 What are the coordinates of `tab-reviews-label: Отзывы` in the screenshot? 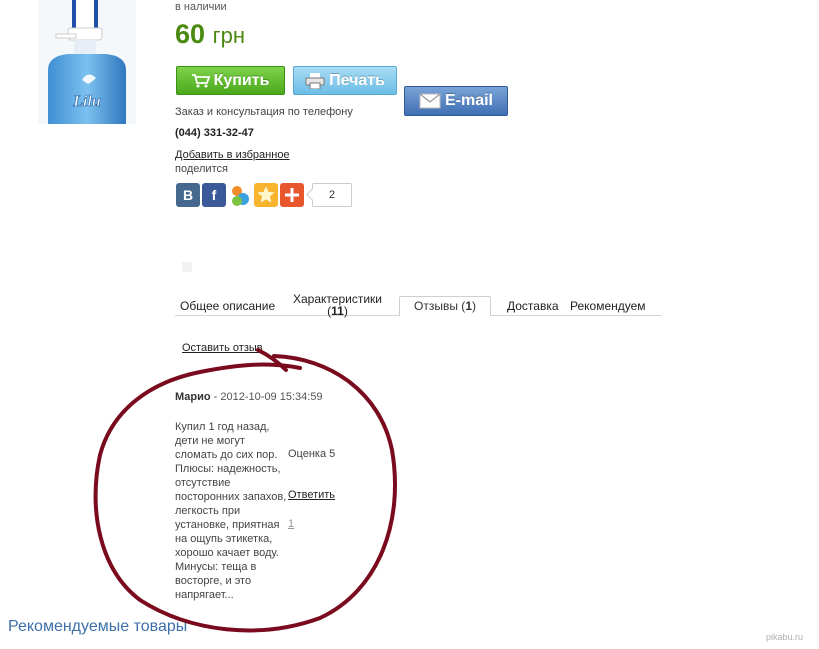 It's located at (436, 306).